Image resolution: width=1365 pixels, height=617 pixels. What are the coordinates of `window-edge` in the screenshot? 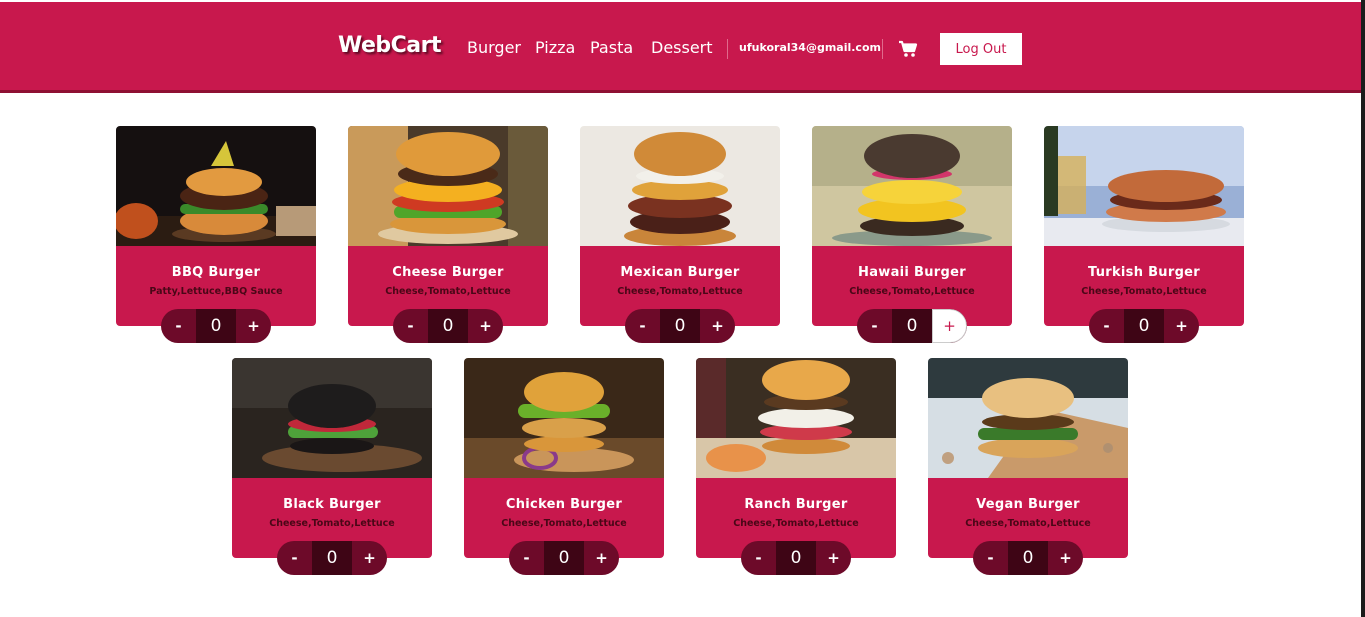 It's located at (1363, 308).